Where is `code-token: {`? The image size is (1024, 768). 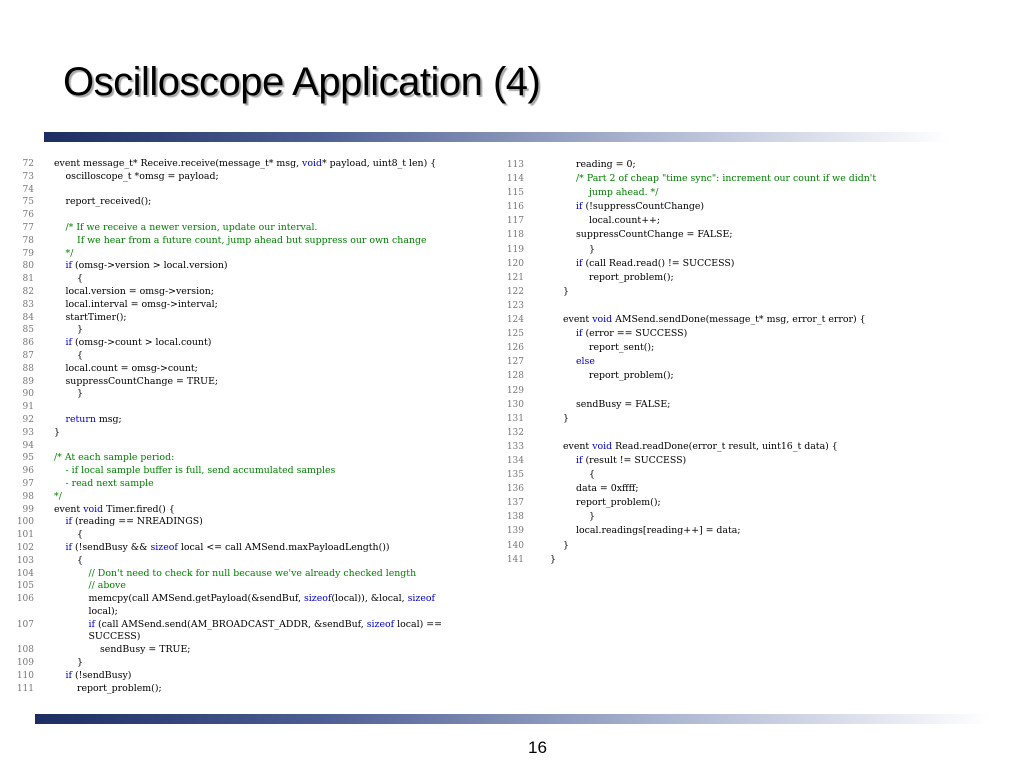 code-token: { is located at coordinates (80, 560).